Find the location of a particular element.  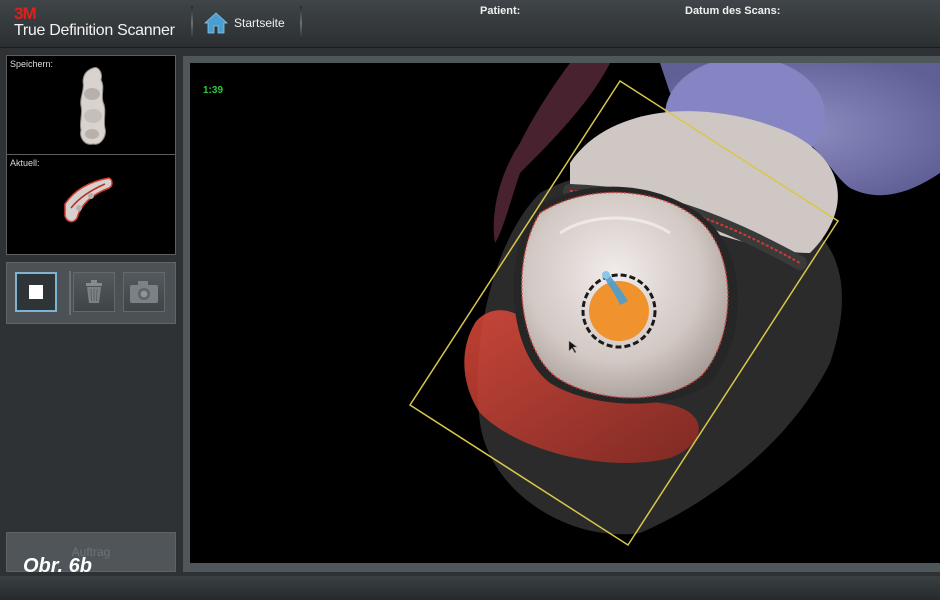

thumb-divider is located at coordinates (91, 154).